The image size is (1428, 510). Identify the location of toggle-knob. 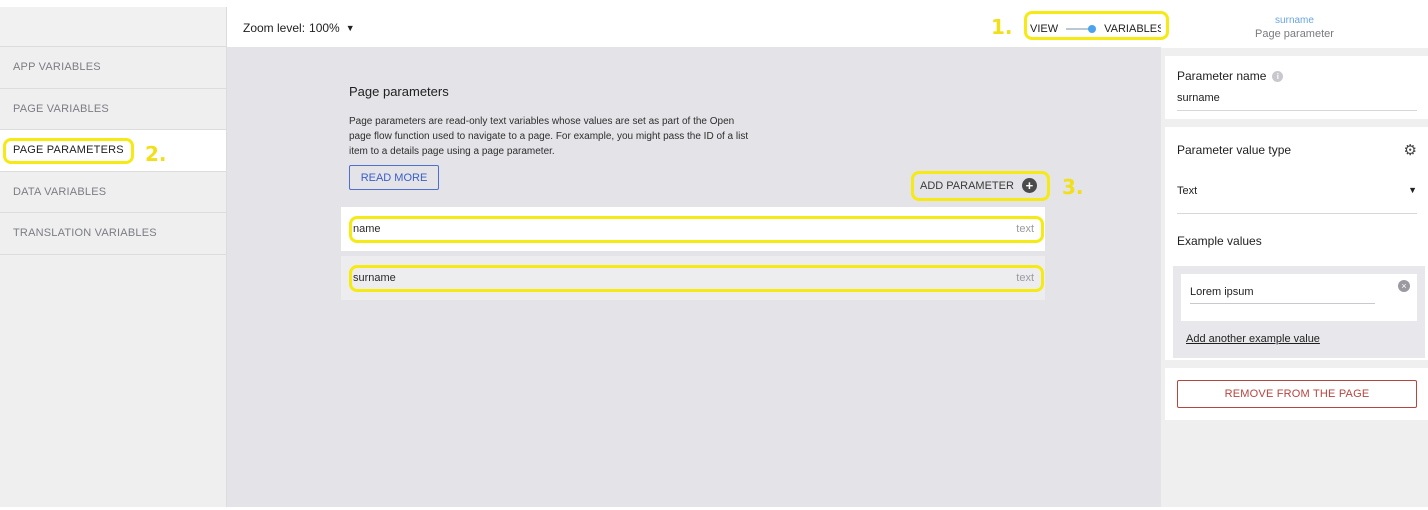
(1092, 29).